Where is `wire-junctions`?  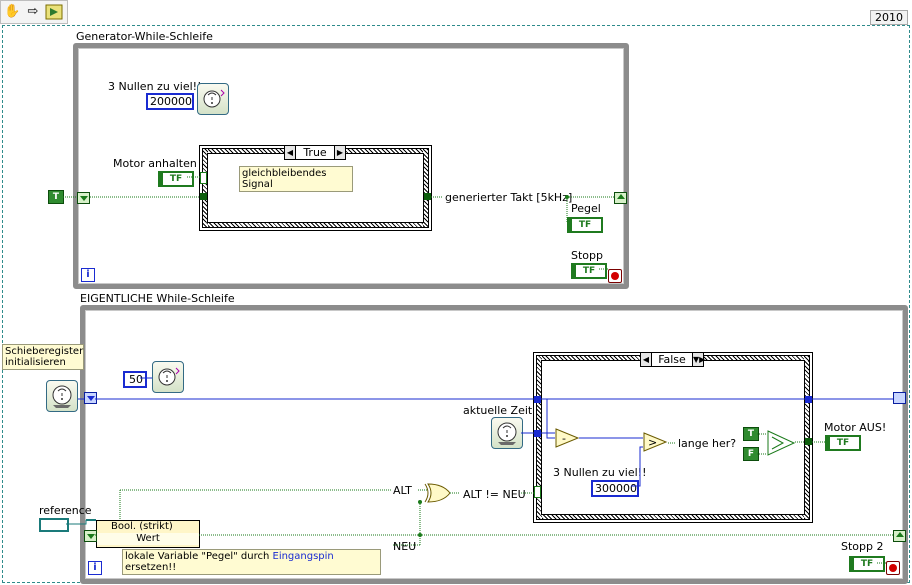 wire-junctions is located at coordinates (493, 366).